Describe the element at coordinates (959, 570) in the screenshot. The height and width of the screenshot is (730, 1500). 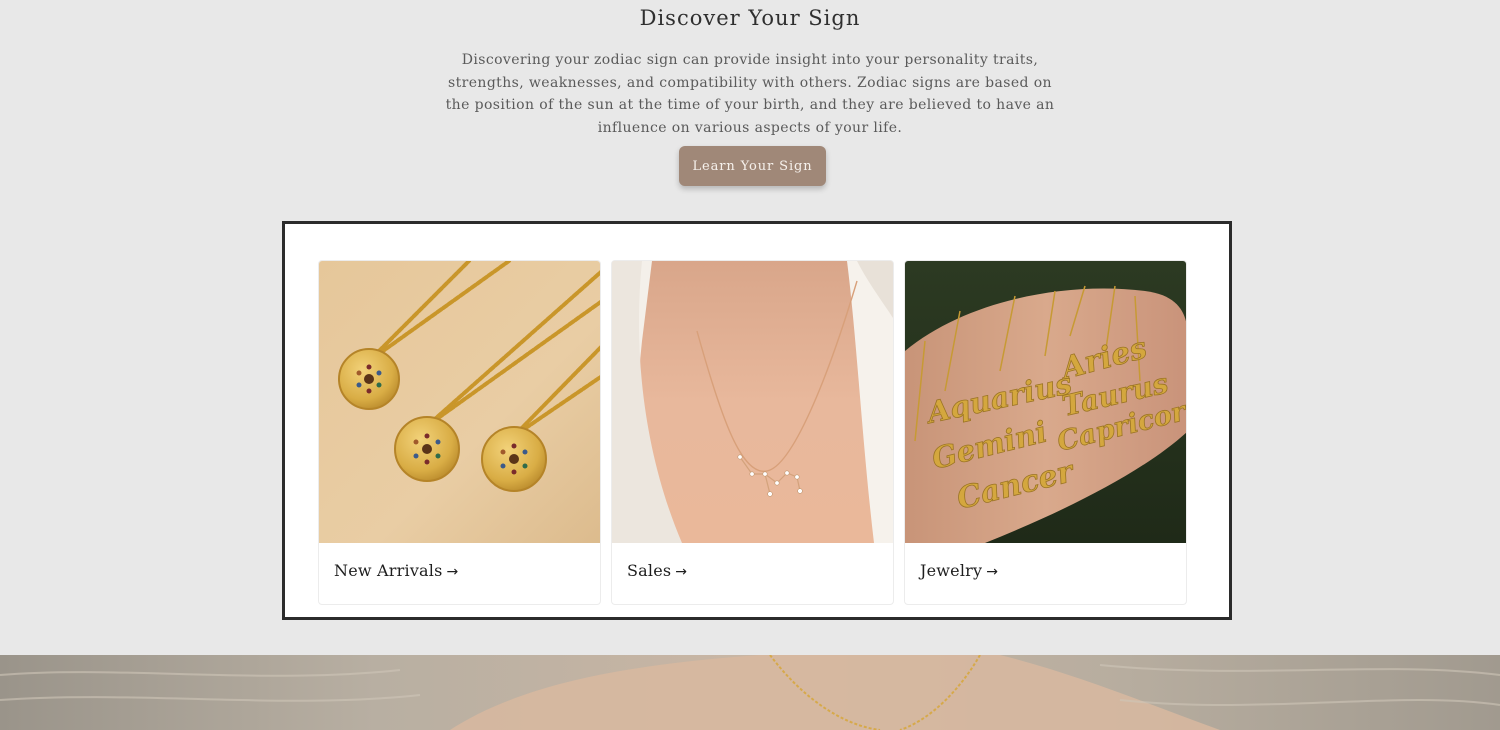
I see `collection-title-jewelry: Jewelry →` at that location.